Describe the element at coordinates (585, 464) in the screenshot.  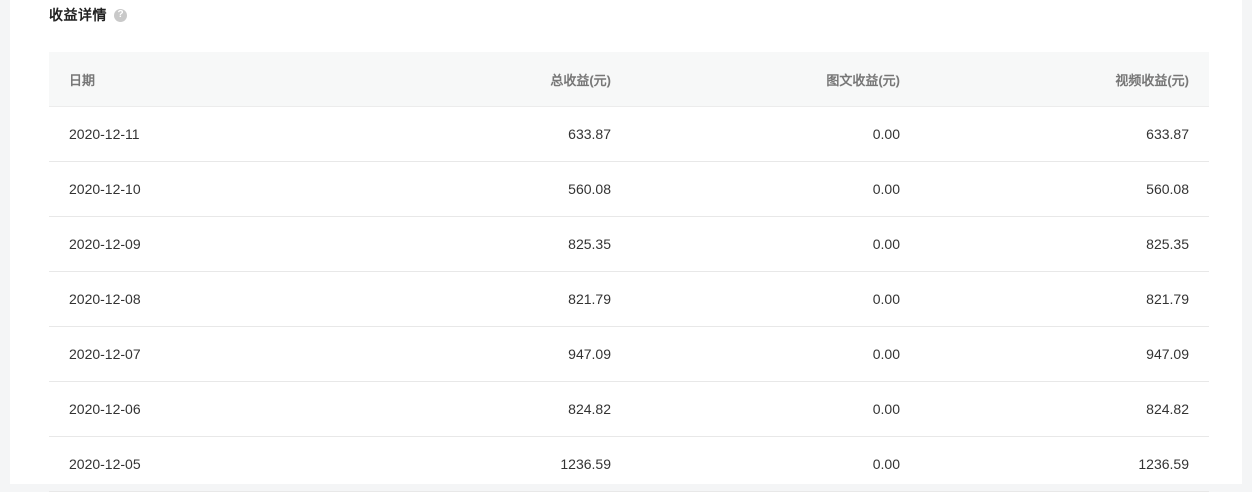
I see `cell-total: 1236.59` at that location.